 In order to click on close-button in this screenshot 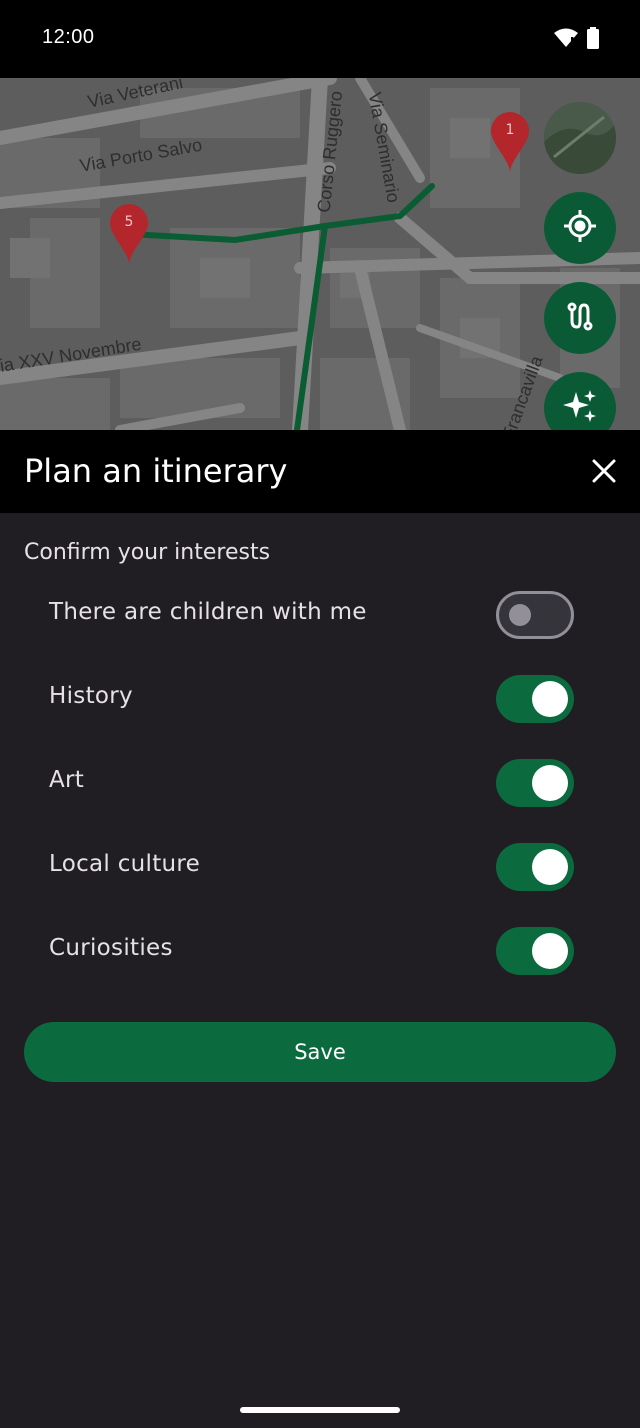, I will do `click(604, 471)`.